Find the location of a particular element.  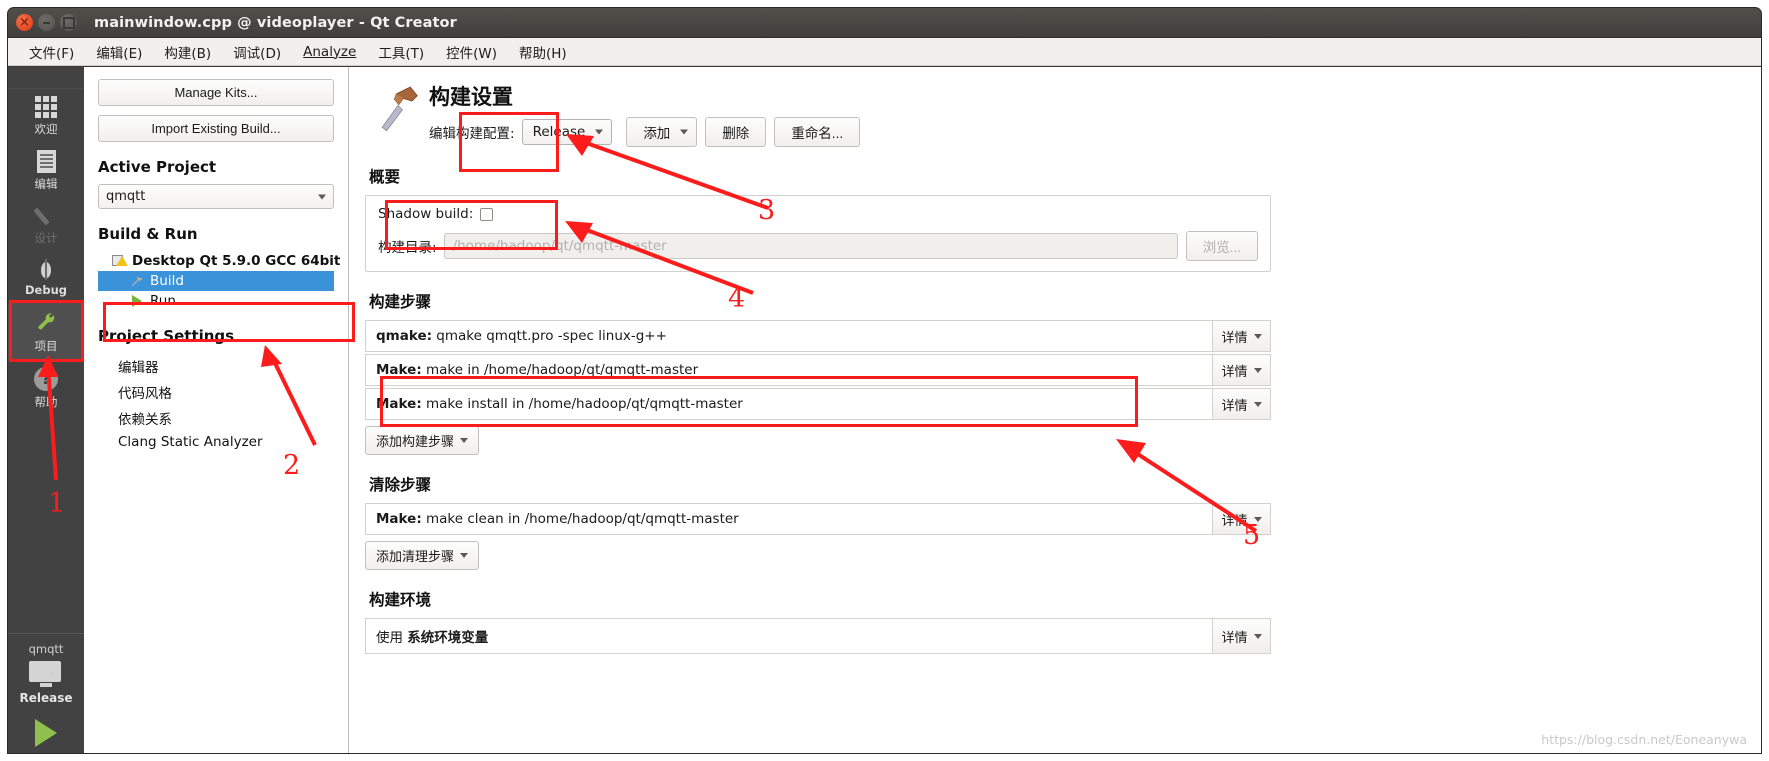

build-environment-row: 使用 系统环境变量 详情 is located at coordinates (818, 636).